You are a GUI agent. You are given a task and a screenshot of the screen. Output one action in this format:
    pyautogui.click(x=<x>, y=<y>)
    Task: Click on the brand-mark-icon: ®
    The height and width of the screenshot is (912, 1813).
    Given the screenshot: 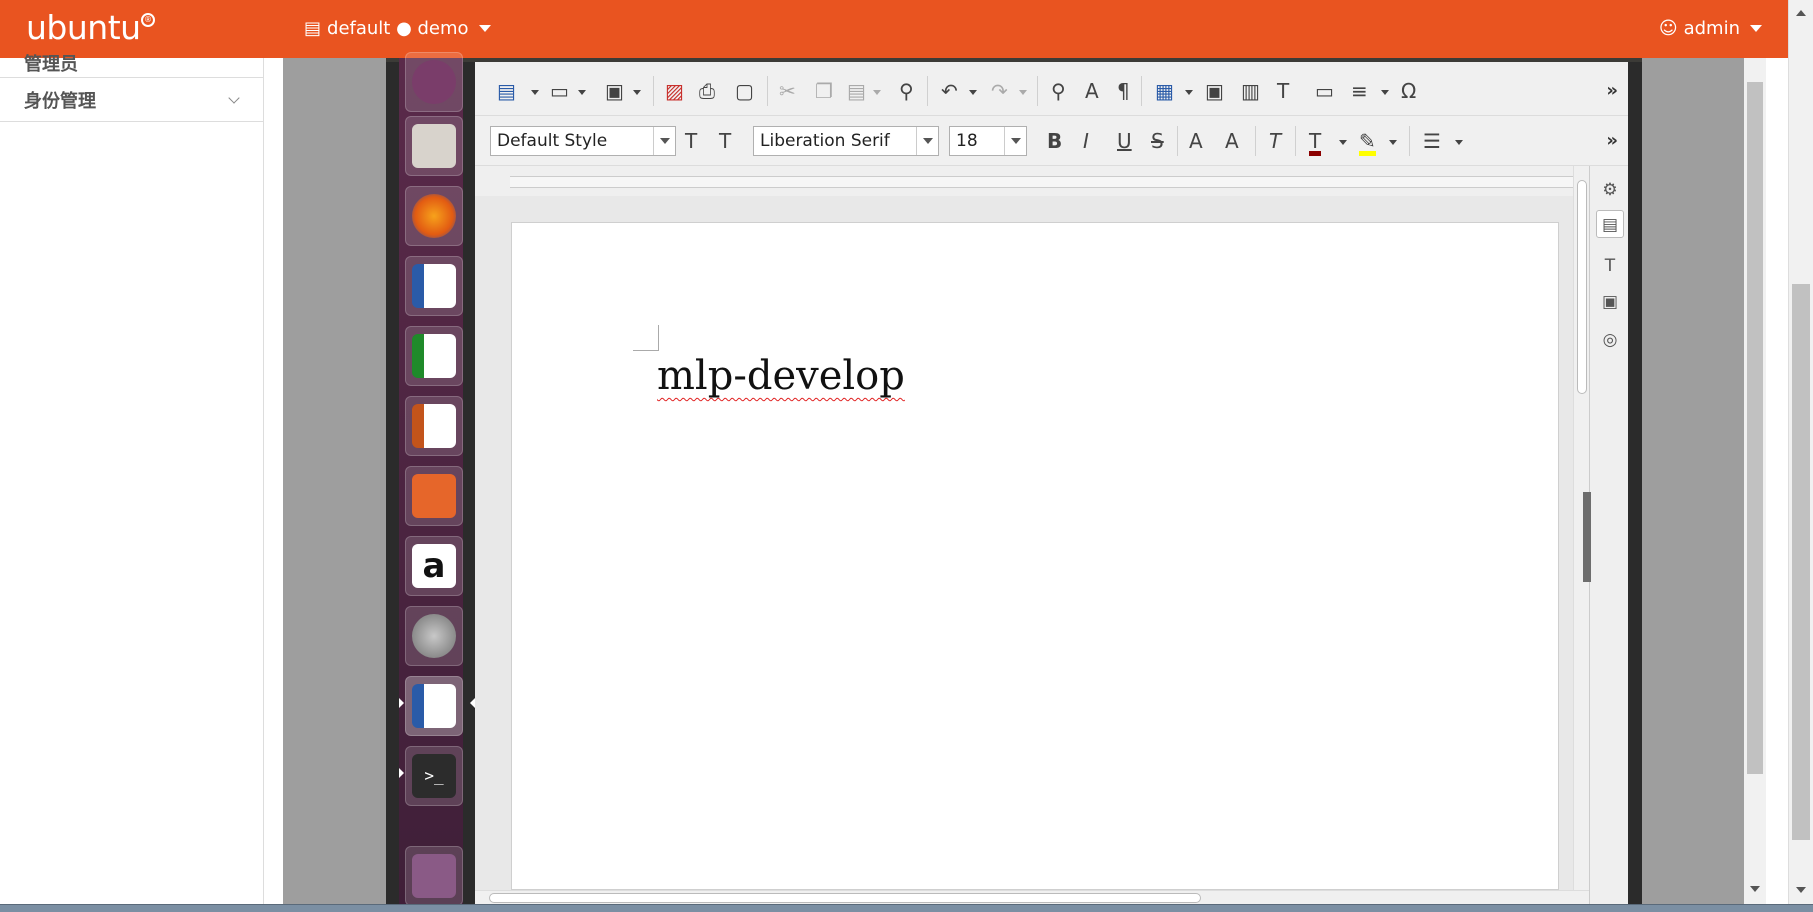 What is the action you would take?
    pyautogui.click(x=148, y=20)
    